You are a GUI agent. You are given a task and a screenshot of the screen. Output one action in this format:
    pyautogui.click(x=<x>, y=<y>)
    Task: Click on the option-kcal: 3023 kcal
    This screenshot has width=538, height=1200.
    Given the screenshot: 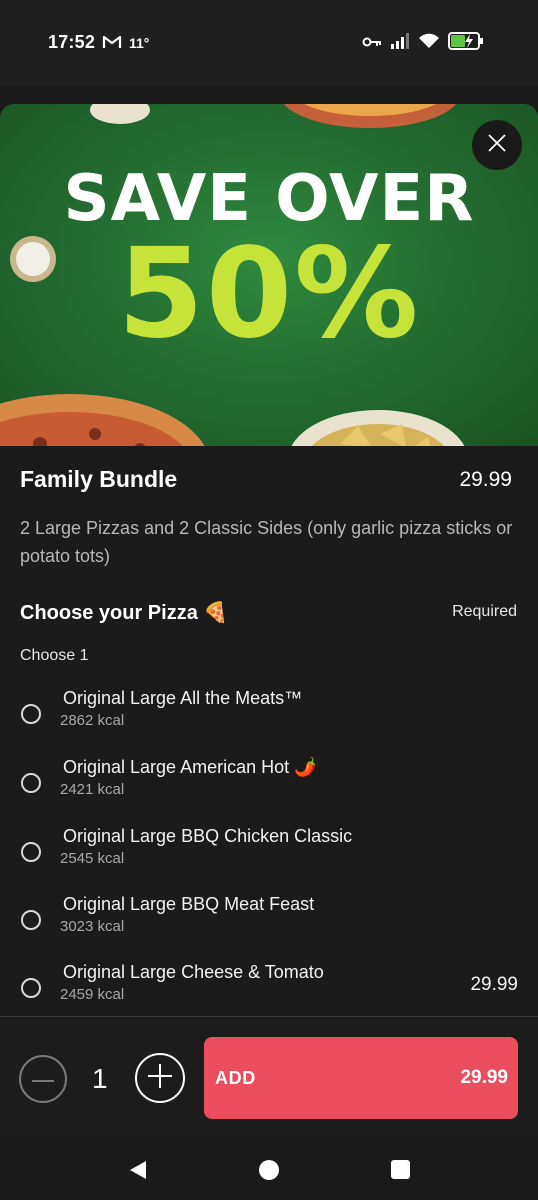 What is the action you would take?
    pyautogui.click(x=92, y=926)
    